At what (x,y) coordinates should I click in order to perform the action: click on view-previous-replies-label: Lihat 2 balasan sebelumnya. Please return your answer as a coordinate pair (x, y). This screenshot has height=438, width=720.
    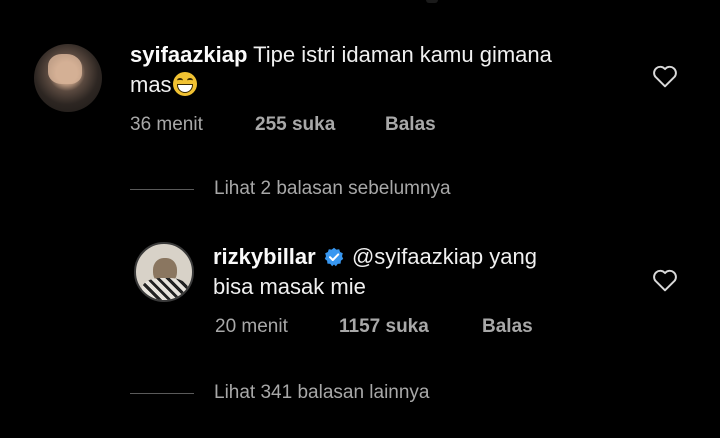
    Looking at the image, I should click on (332, 189).